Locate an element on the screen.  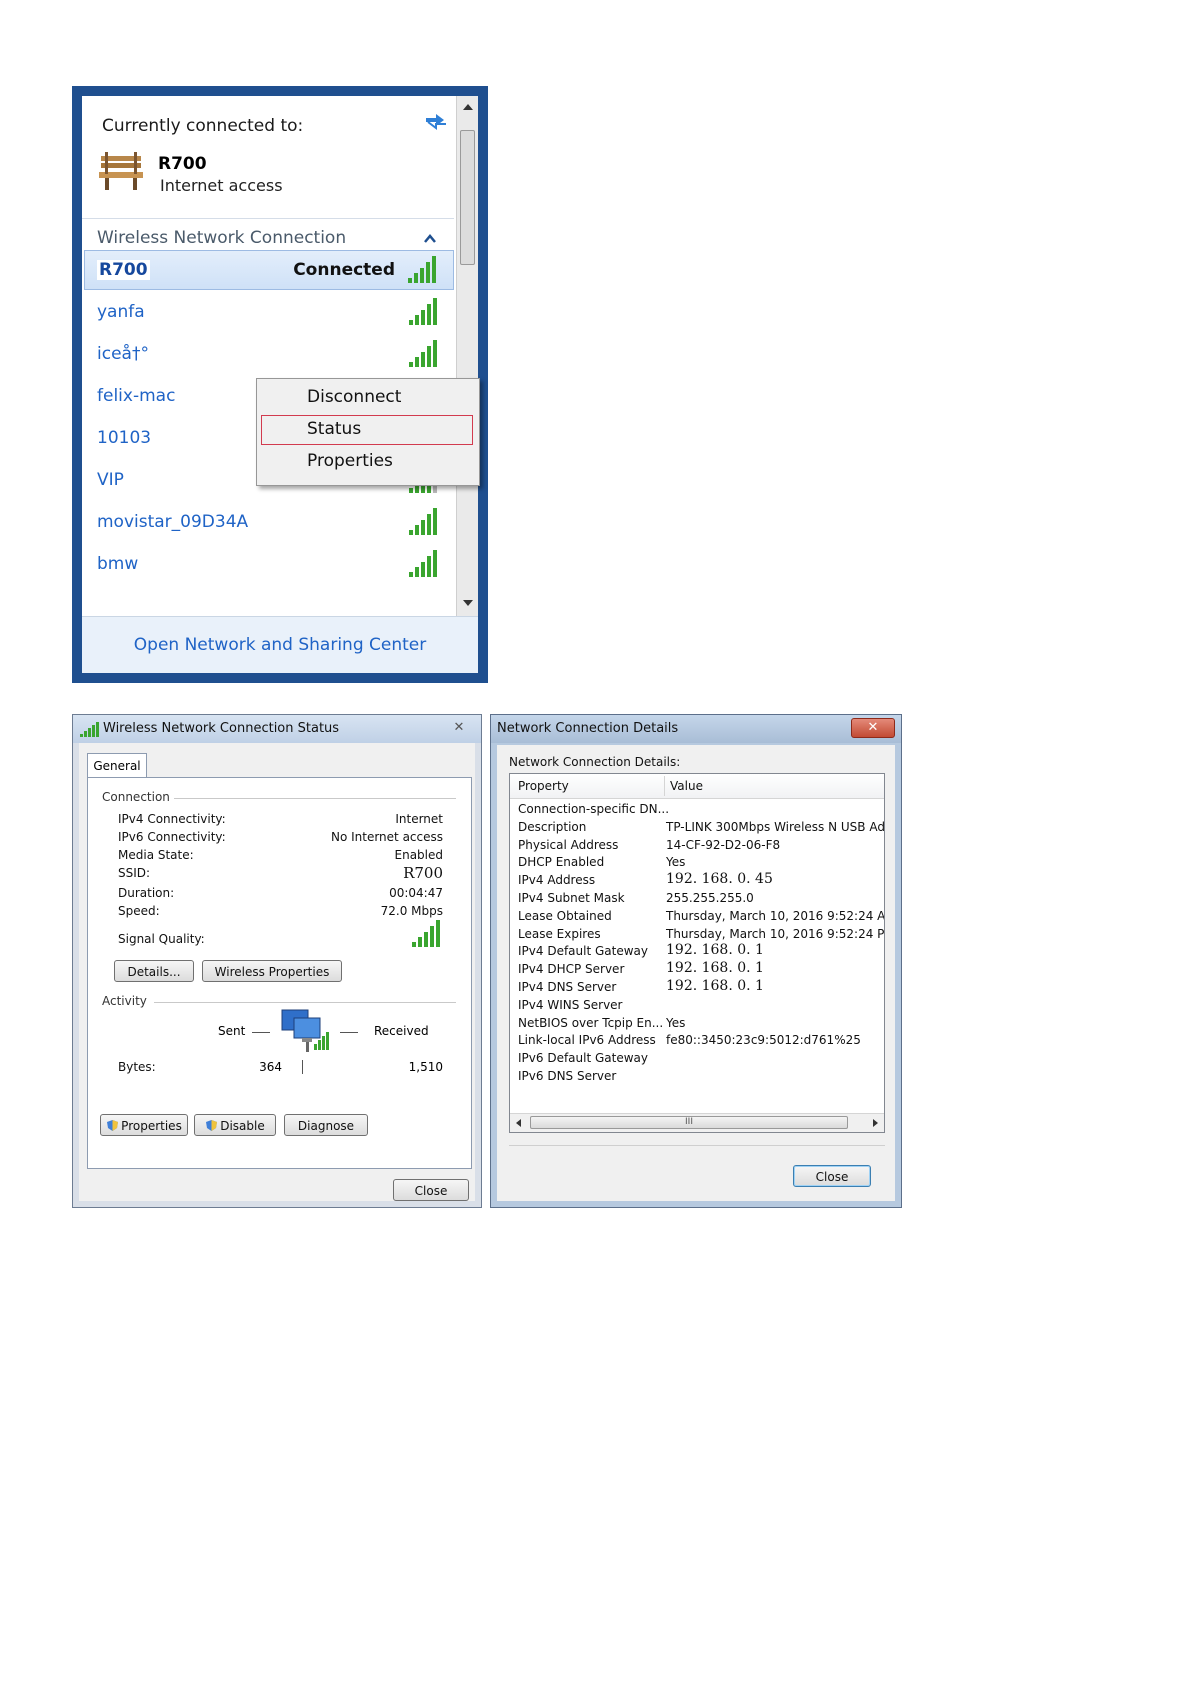
diagnose-button: Diagnose is located at coordinates (326, 1125).